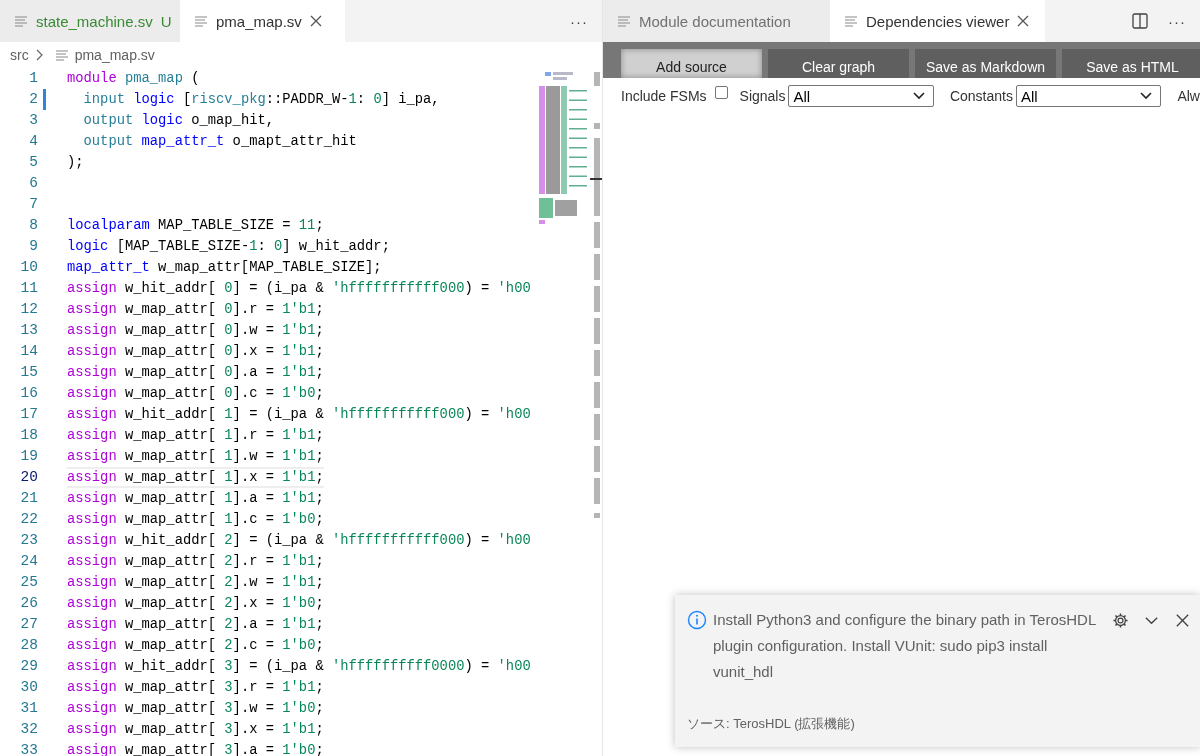  I want to click on breadcrumb-item: pma_map.sv, so click(114, 55).